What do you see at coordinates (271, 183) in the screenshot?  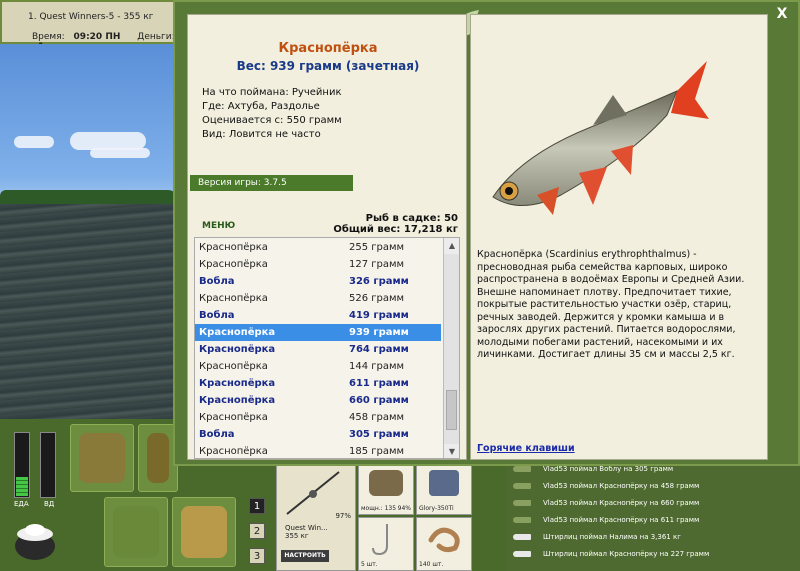 I see `game-version: Версия игры: 3.7.5` at bounding box center [271, 183].